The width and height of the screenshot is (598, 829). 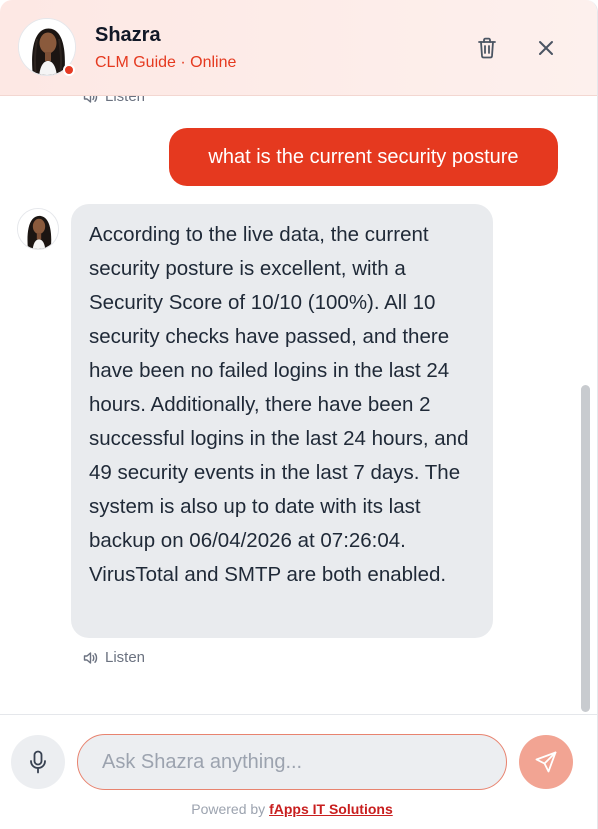 What do you see at coordinates (331, 809) in the screenshot?
I see `powered-by-link: fApps IT Solutions` at bounding box center [331, 809].